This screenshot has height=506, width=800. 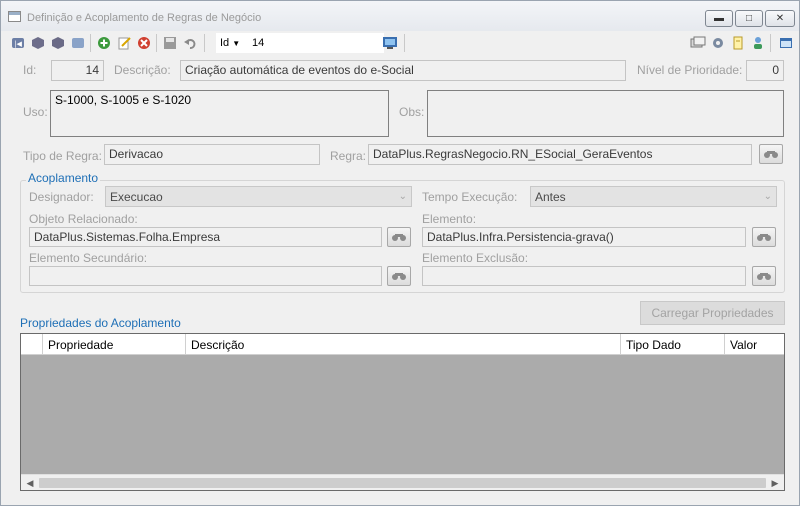 What do you see at coordinates (62, 156) in the screenshot?
I see `tipo-regra-label: Tipo de Regra:` at bounding box center [62, 156].